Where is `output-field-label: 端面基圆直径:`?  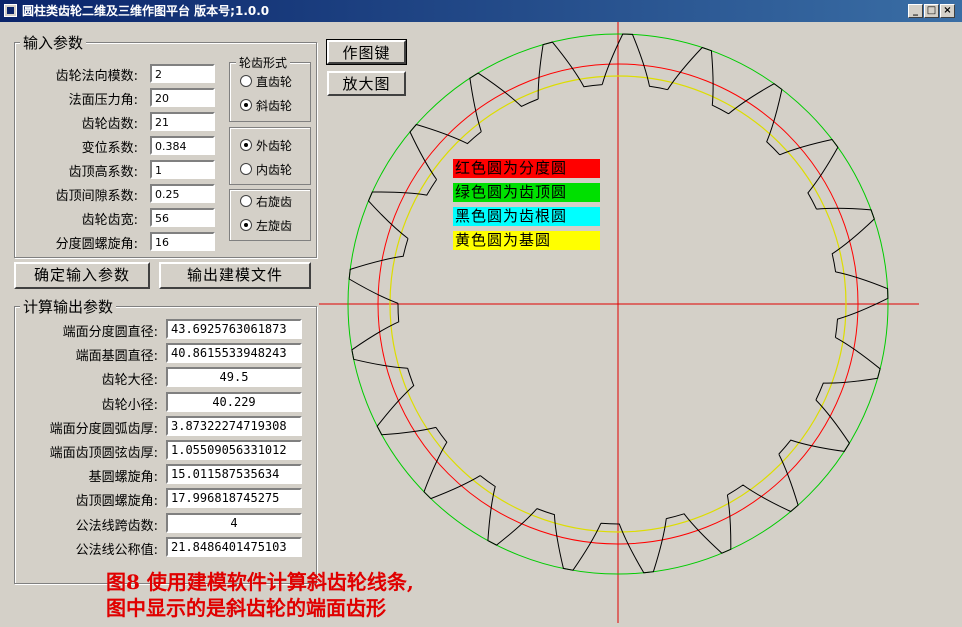
output-field-label: 端面基圆直径: is located at coordinates (116, 357).